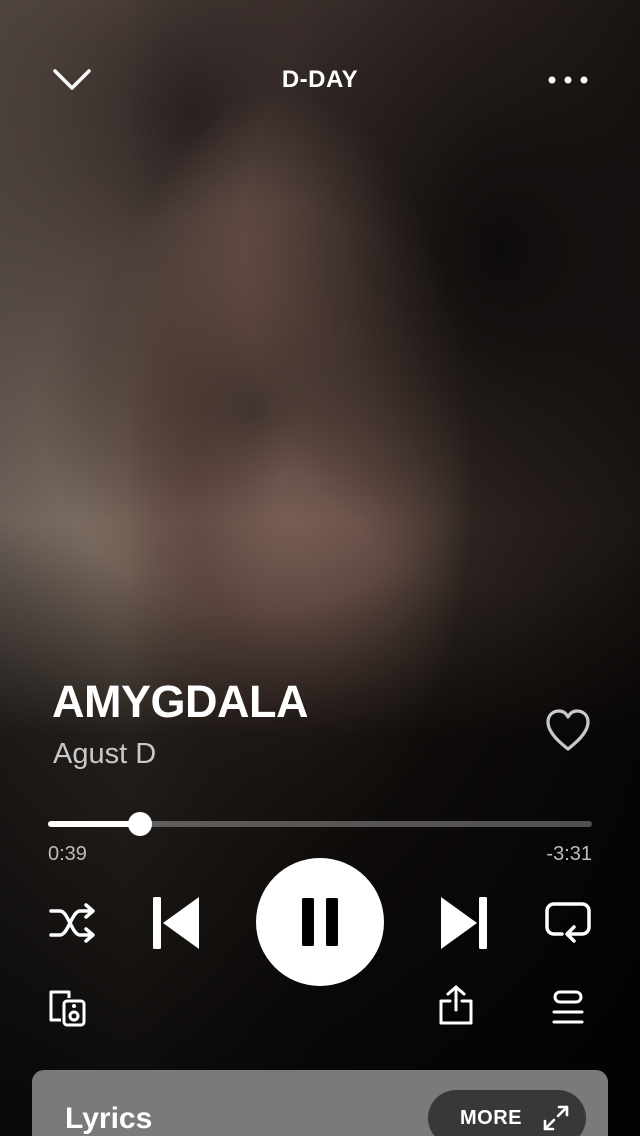 Image resolution: width=640 pixels, height=1136 pixels. I want to click on queue-icon, so click(568, 1007).